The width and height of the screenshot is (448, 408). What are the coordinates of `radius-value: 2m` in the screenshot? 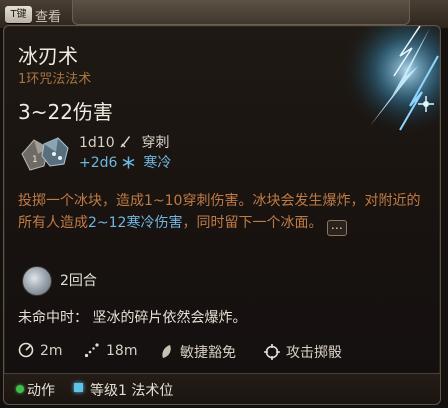 It's located at (51, 351).